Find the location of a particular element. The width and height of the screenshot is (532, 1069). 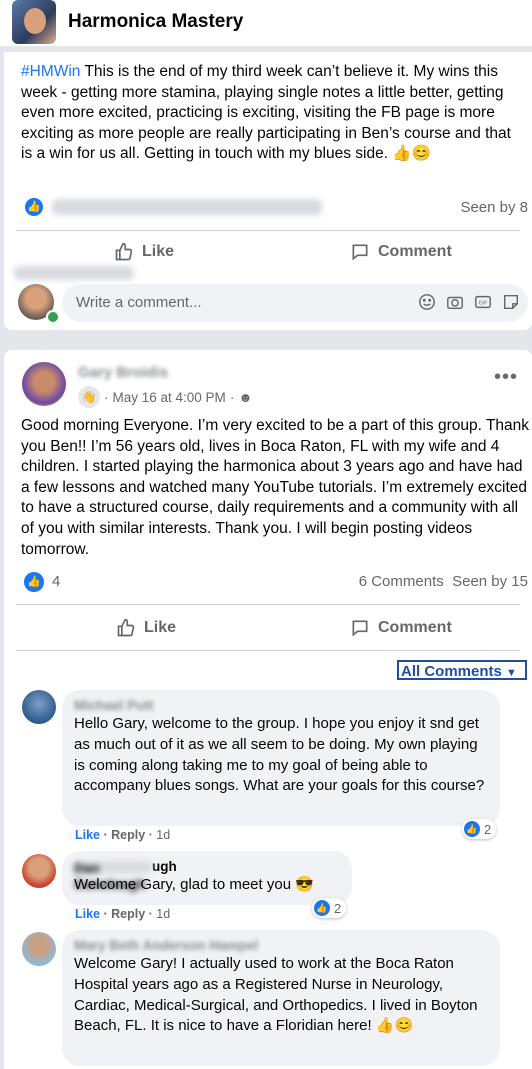

more-options-icon: ••• is located at coordinates (506, 377).